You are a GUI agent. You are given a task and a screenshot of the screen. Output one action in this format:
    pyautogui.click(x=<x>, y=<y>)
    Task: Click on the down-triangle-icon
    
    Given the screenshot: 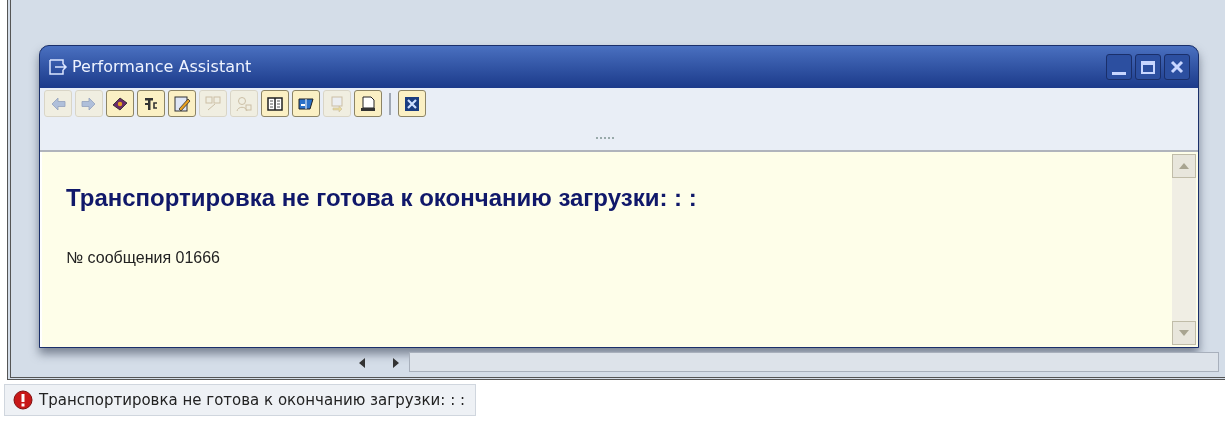 What is the action you would take?
    pyautogui.click(x=1184, y=333)
    